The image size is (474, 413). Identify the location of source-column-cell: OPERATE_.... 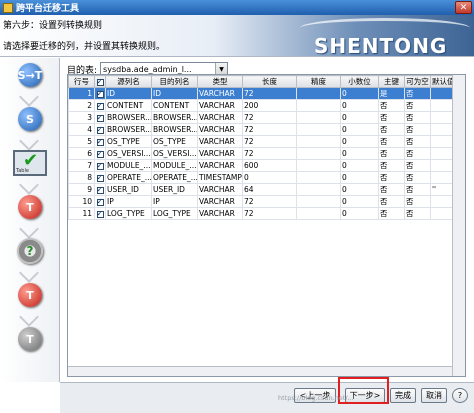
(128, 177).